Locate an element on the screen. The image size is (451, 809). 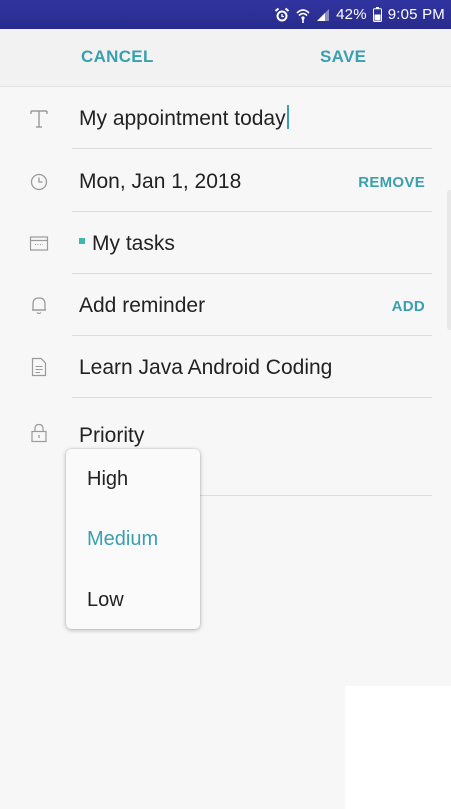
priority-option-high: High is located at coordinates (107, 479).